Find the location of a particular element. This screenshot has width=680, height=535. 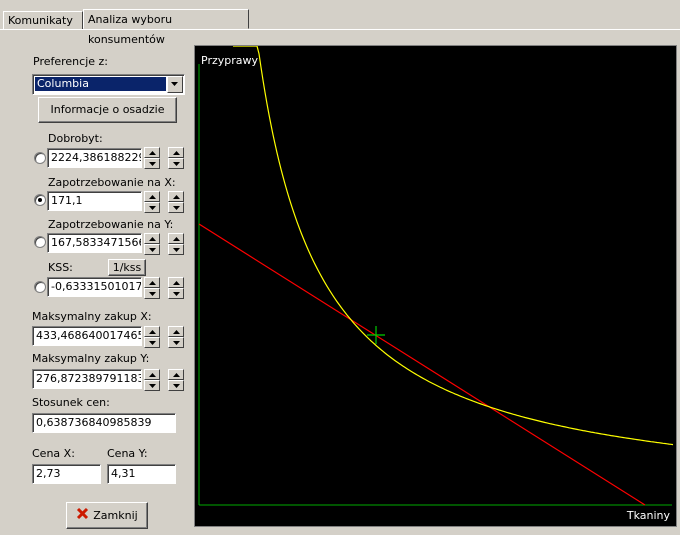

welfare-spinner-coarse is located at coordinates (176, 158).